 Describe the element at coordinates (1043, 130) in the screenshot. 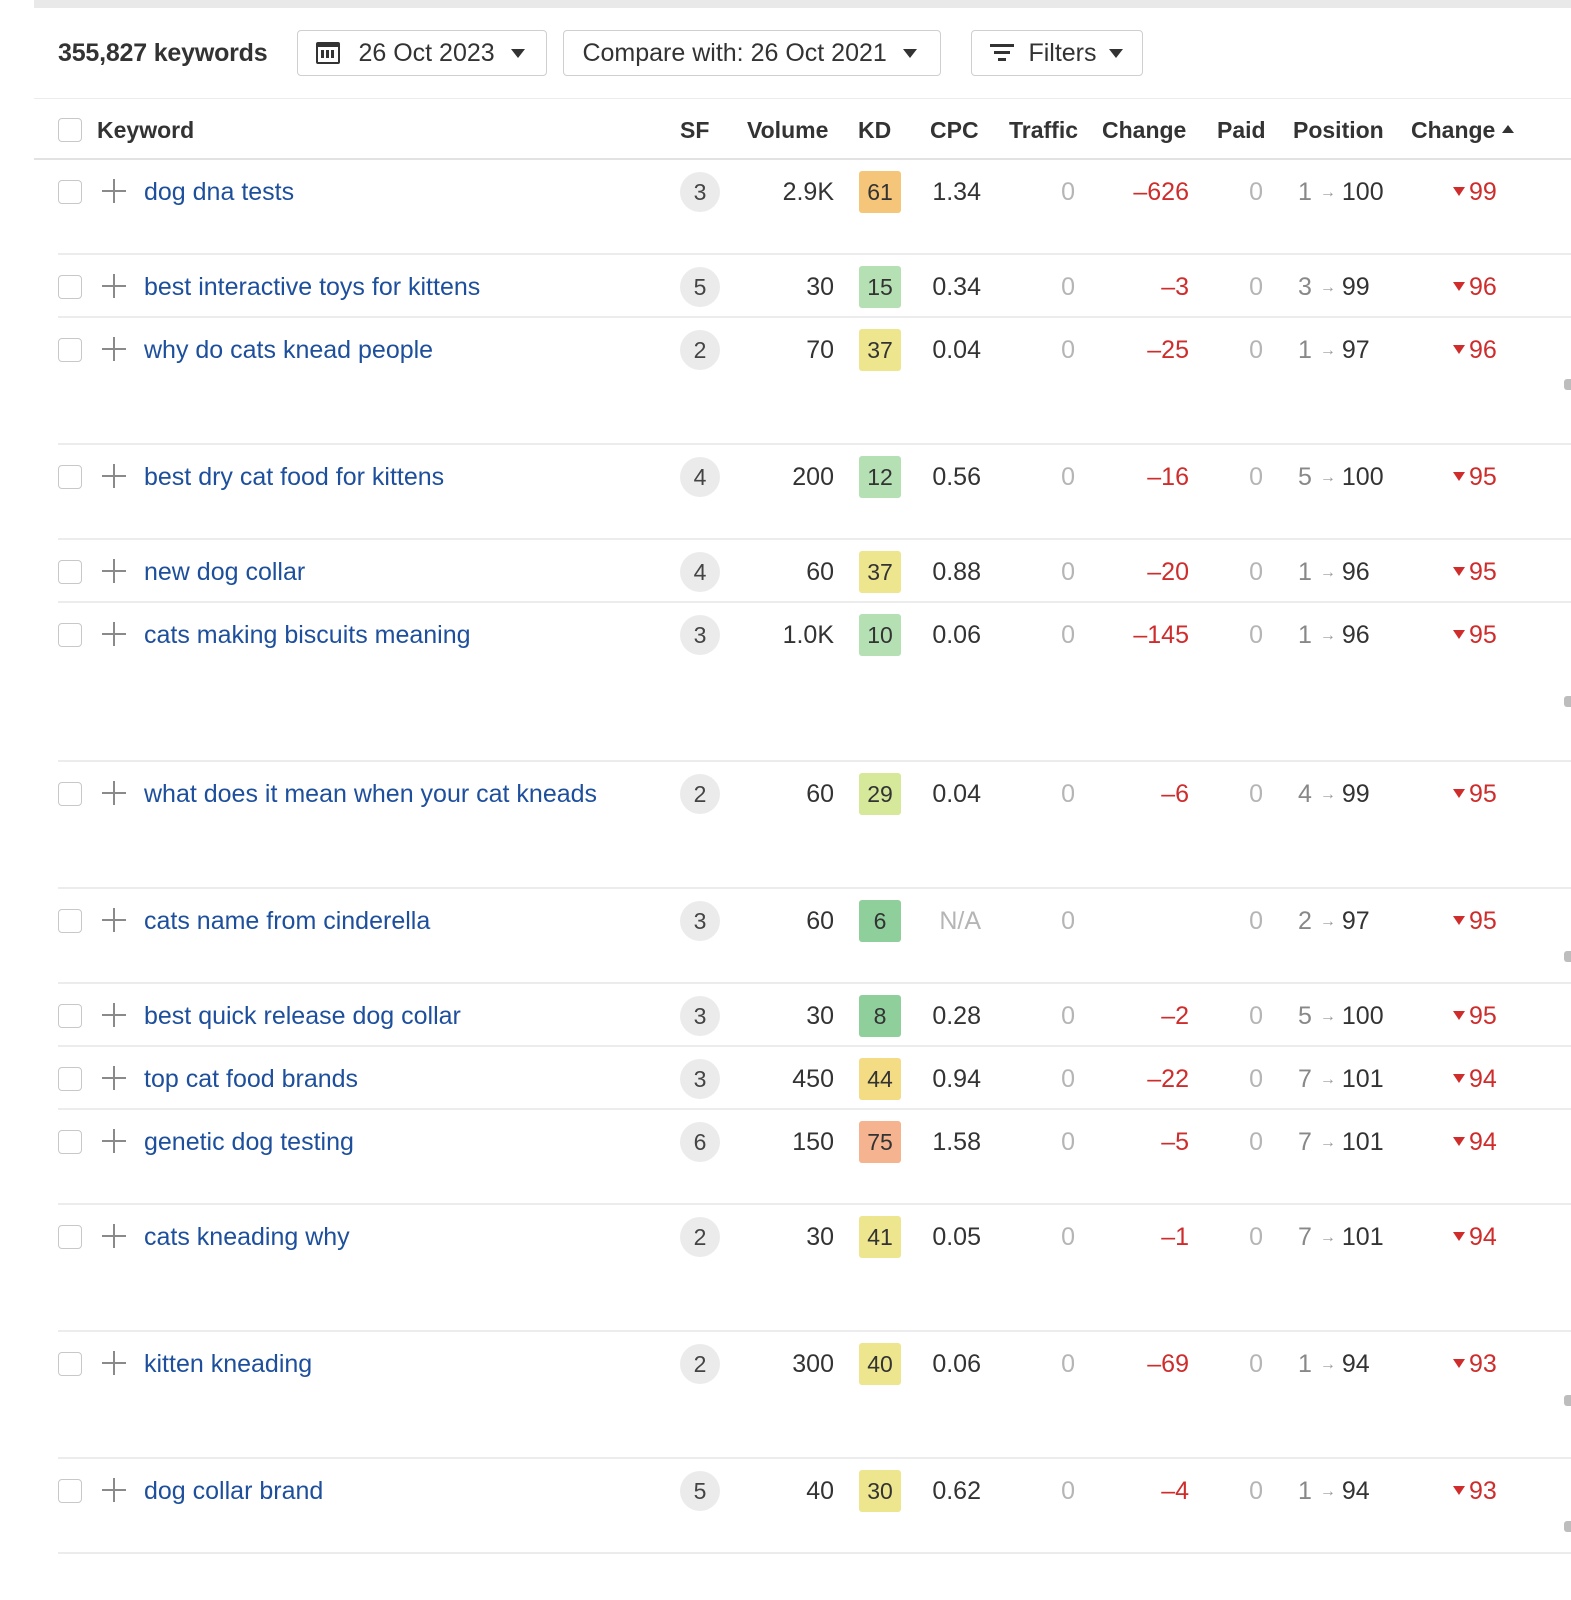

I see `column-header-traffic: Traffic` at that location.